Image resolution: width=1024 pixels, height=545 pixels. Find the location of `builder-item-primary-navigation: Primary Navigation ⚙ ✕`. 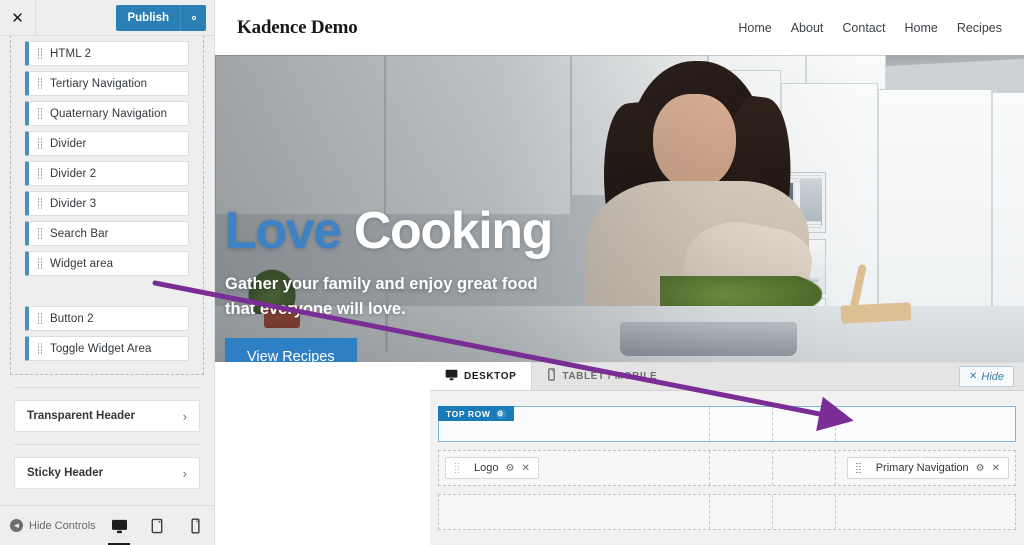

builder-item-primary-navigation: Primary Navigation ⚙ ✕ is located at coordinates (927, 468).